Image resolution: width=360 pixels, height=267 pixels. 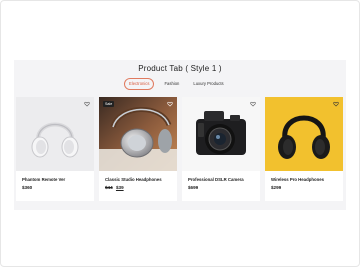 What do you see at coordinates (208, 84) in the screenshot?
I see `tab-luxury-products: Luxury Products` at bounding box center [208, 84].